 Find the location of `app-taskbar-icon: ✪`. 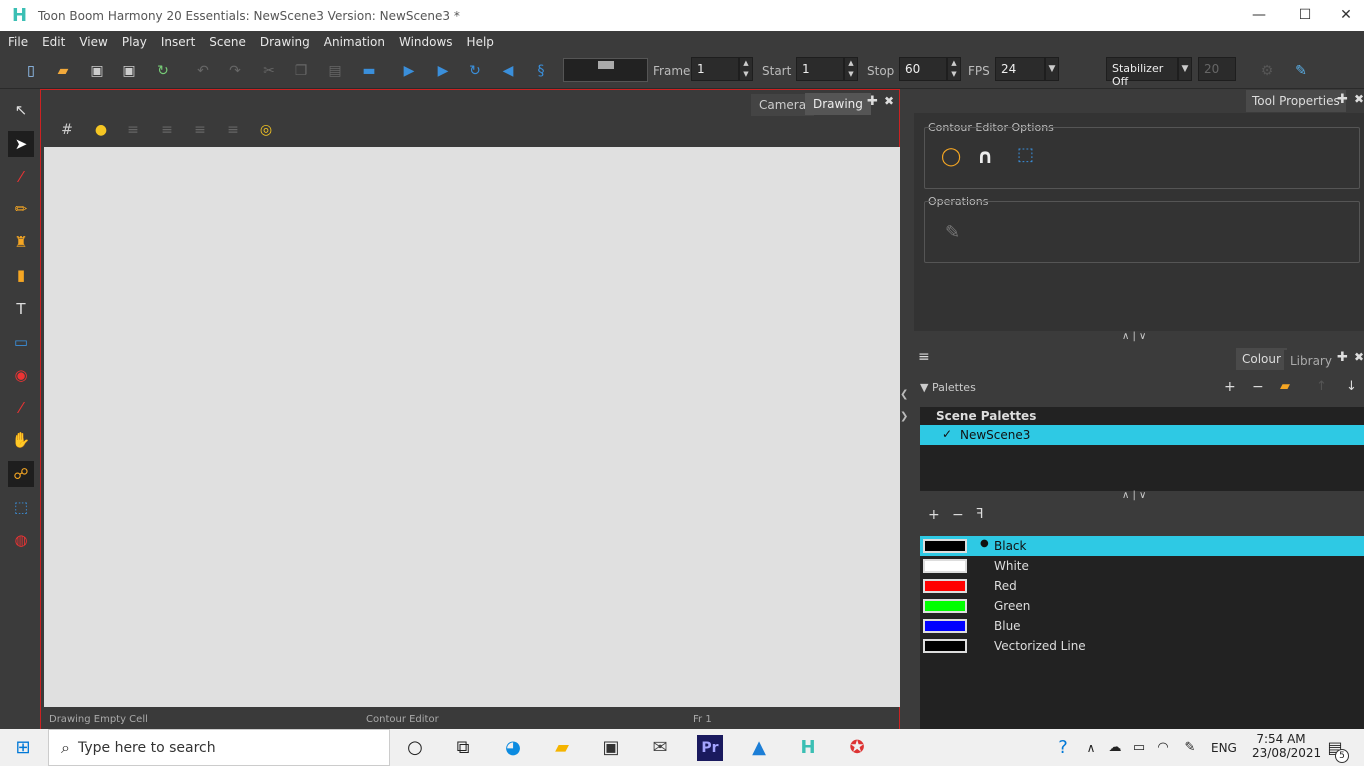

app-taskbar-icon: ✪ is located at coordinates (857, 748).